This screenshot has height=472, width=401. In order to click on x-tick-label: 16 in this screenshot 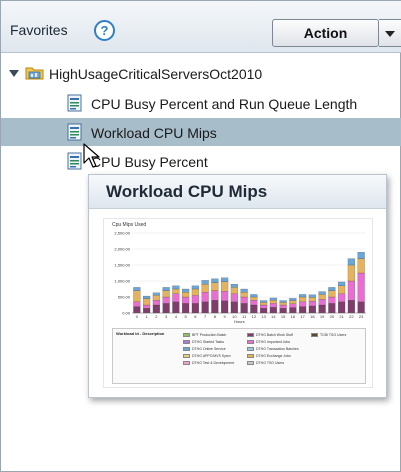, I will do `click(293, 316)`.